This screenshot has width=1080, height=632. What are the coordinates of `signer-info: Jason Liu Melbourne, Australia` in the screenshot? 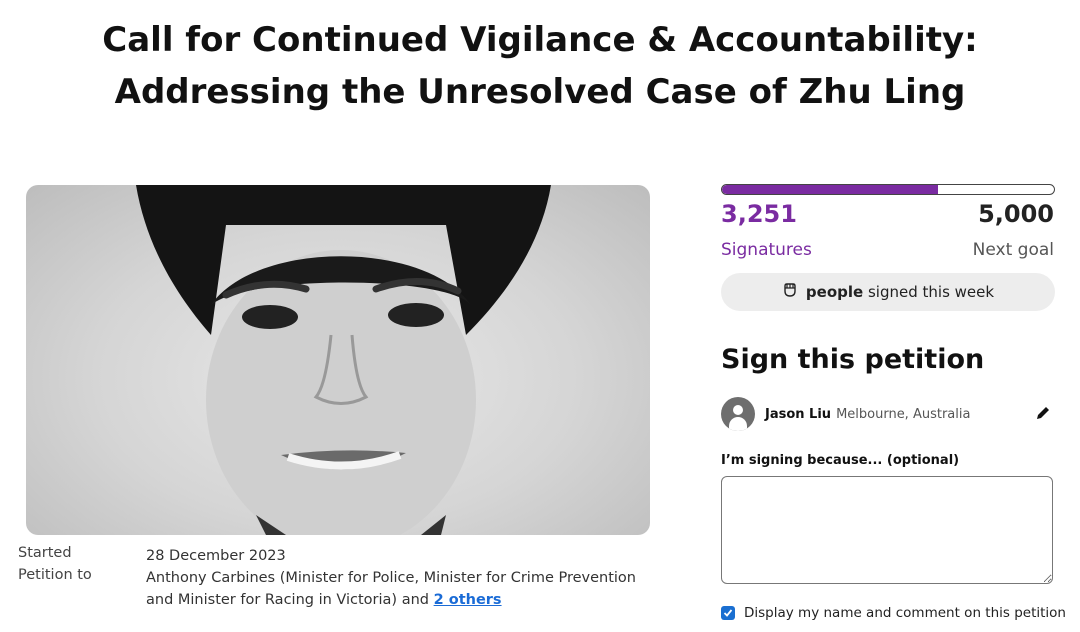 It's located at (888, 414).